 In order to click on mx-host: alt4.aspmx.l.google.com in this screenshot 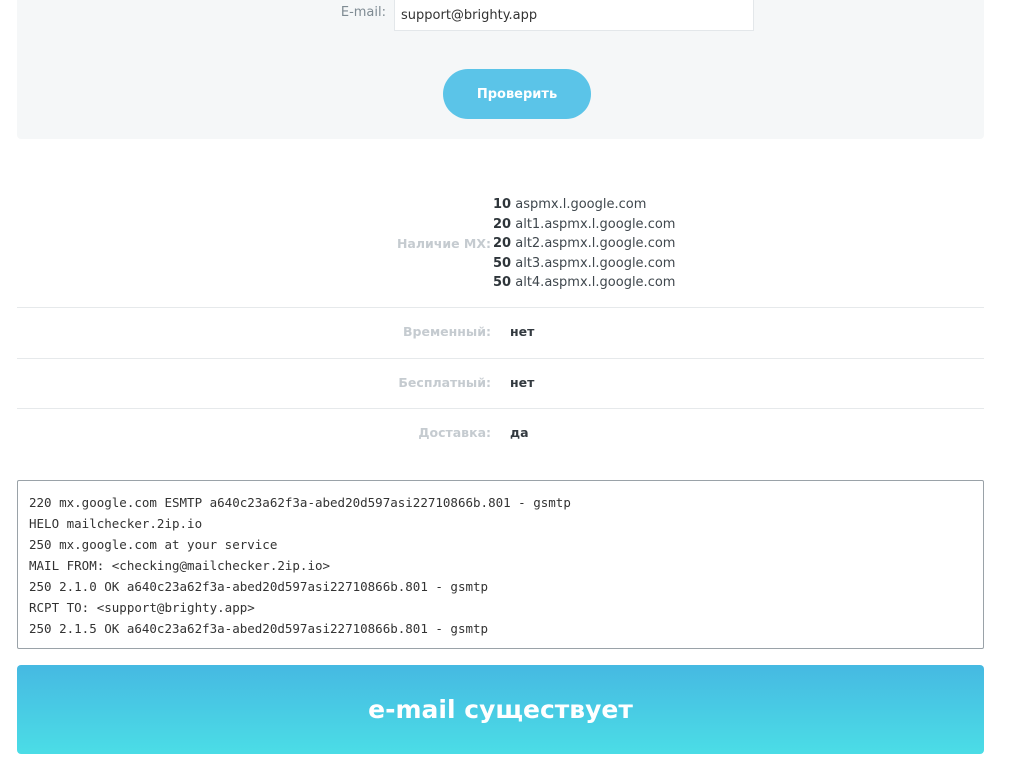, I will do `click(595, 282)`.